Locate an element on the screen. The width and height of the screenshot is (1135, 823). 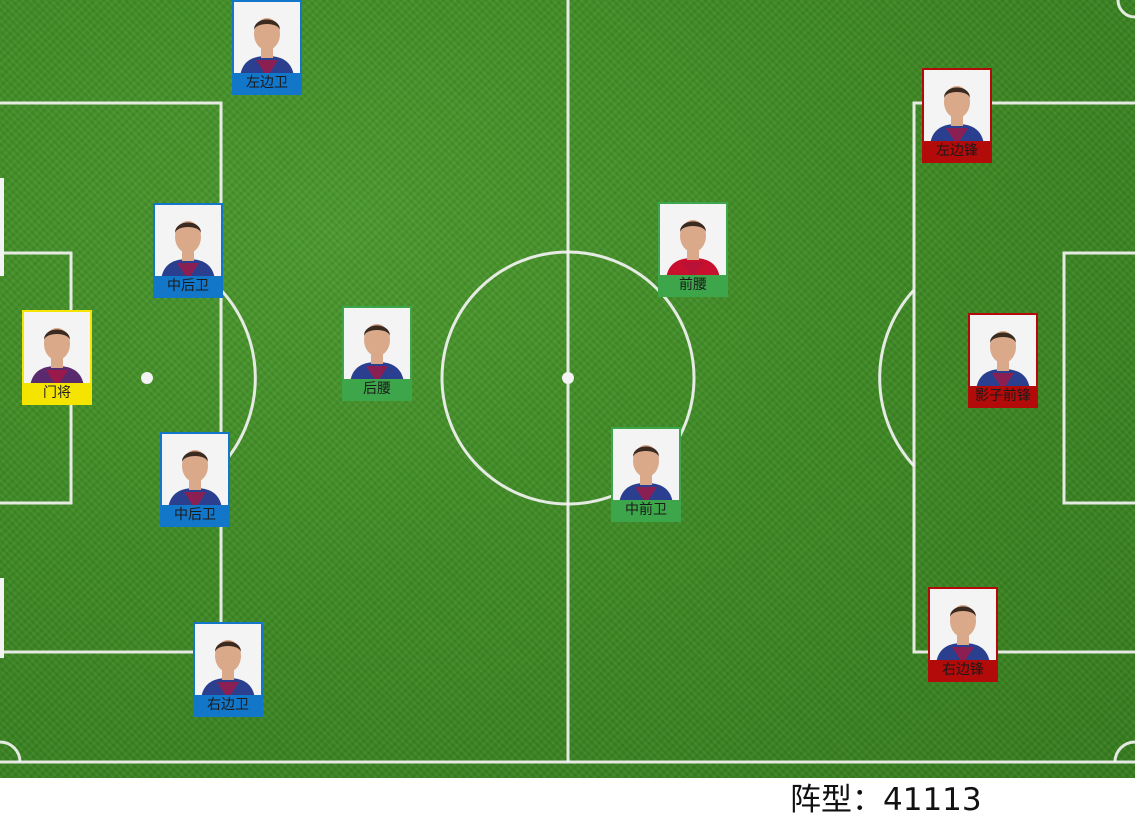
player-card-right-back: 右边卫 is located at coordinates (228, 669).